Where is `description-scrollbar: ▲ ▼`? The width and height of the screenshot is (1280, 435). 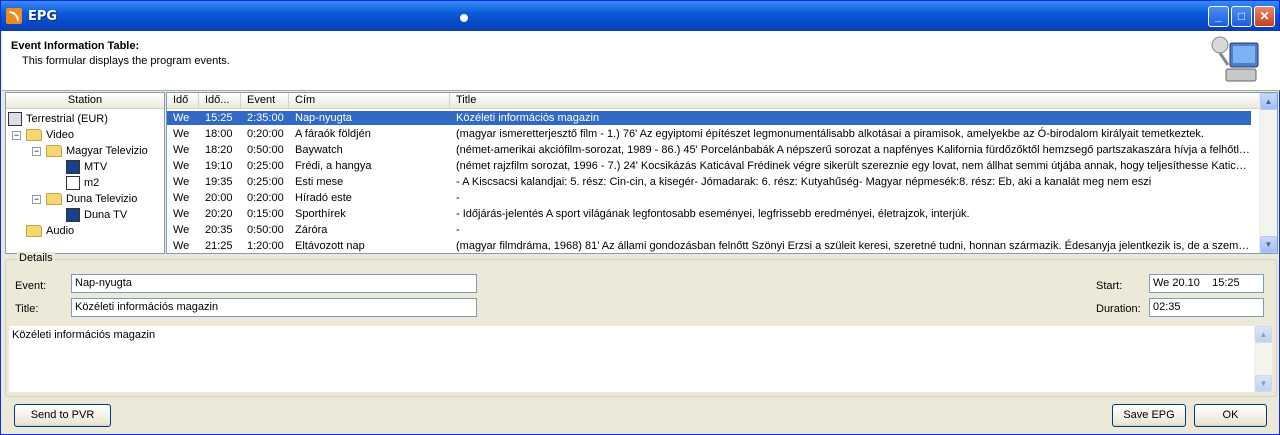
description-scrollbar: ▲ ▼ is located at coordinates (1263, 359).